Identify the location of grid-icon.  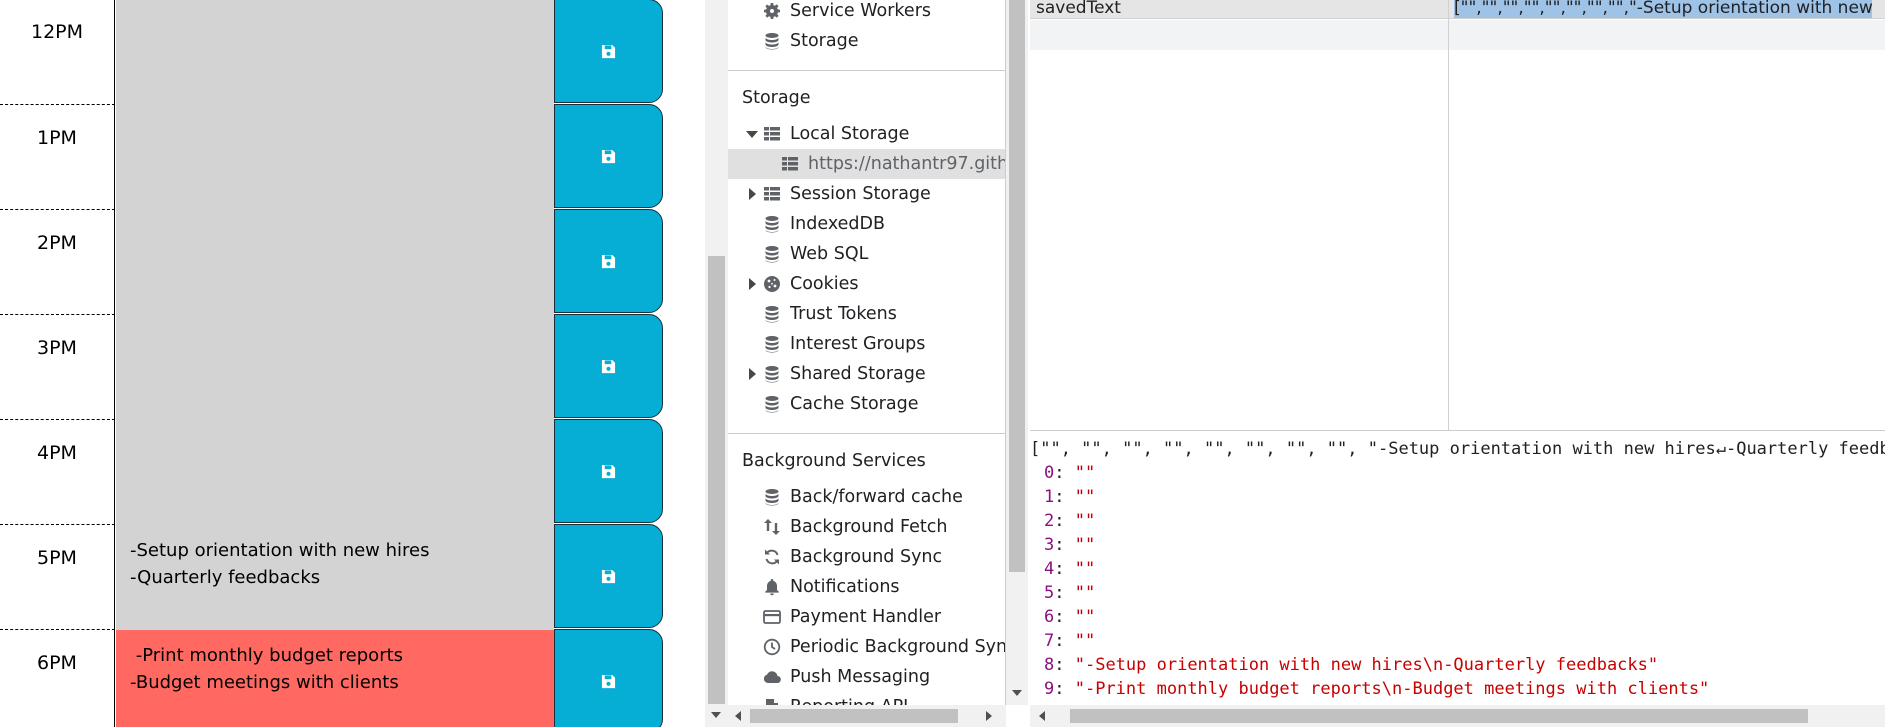
(790, 164).